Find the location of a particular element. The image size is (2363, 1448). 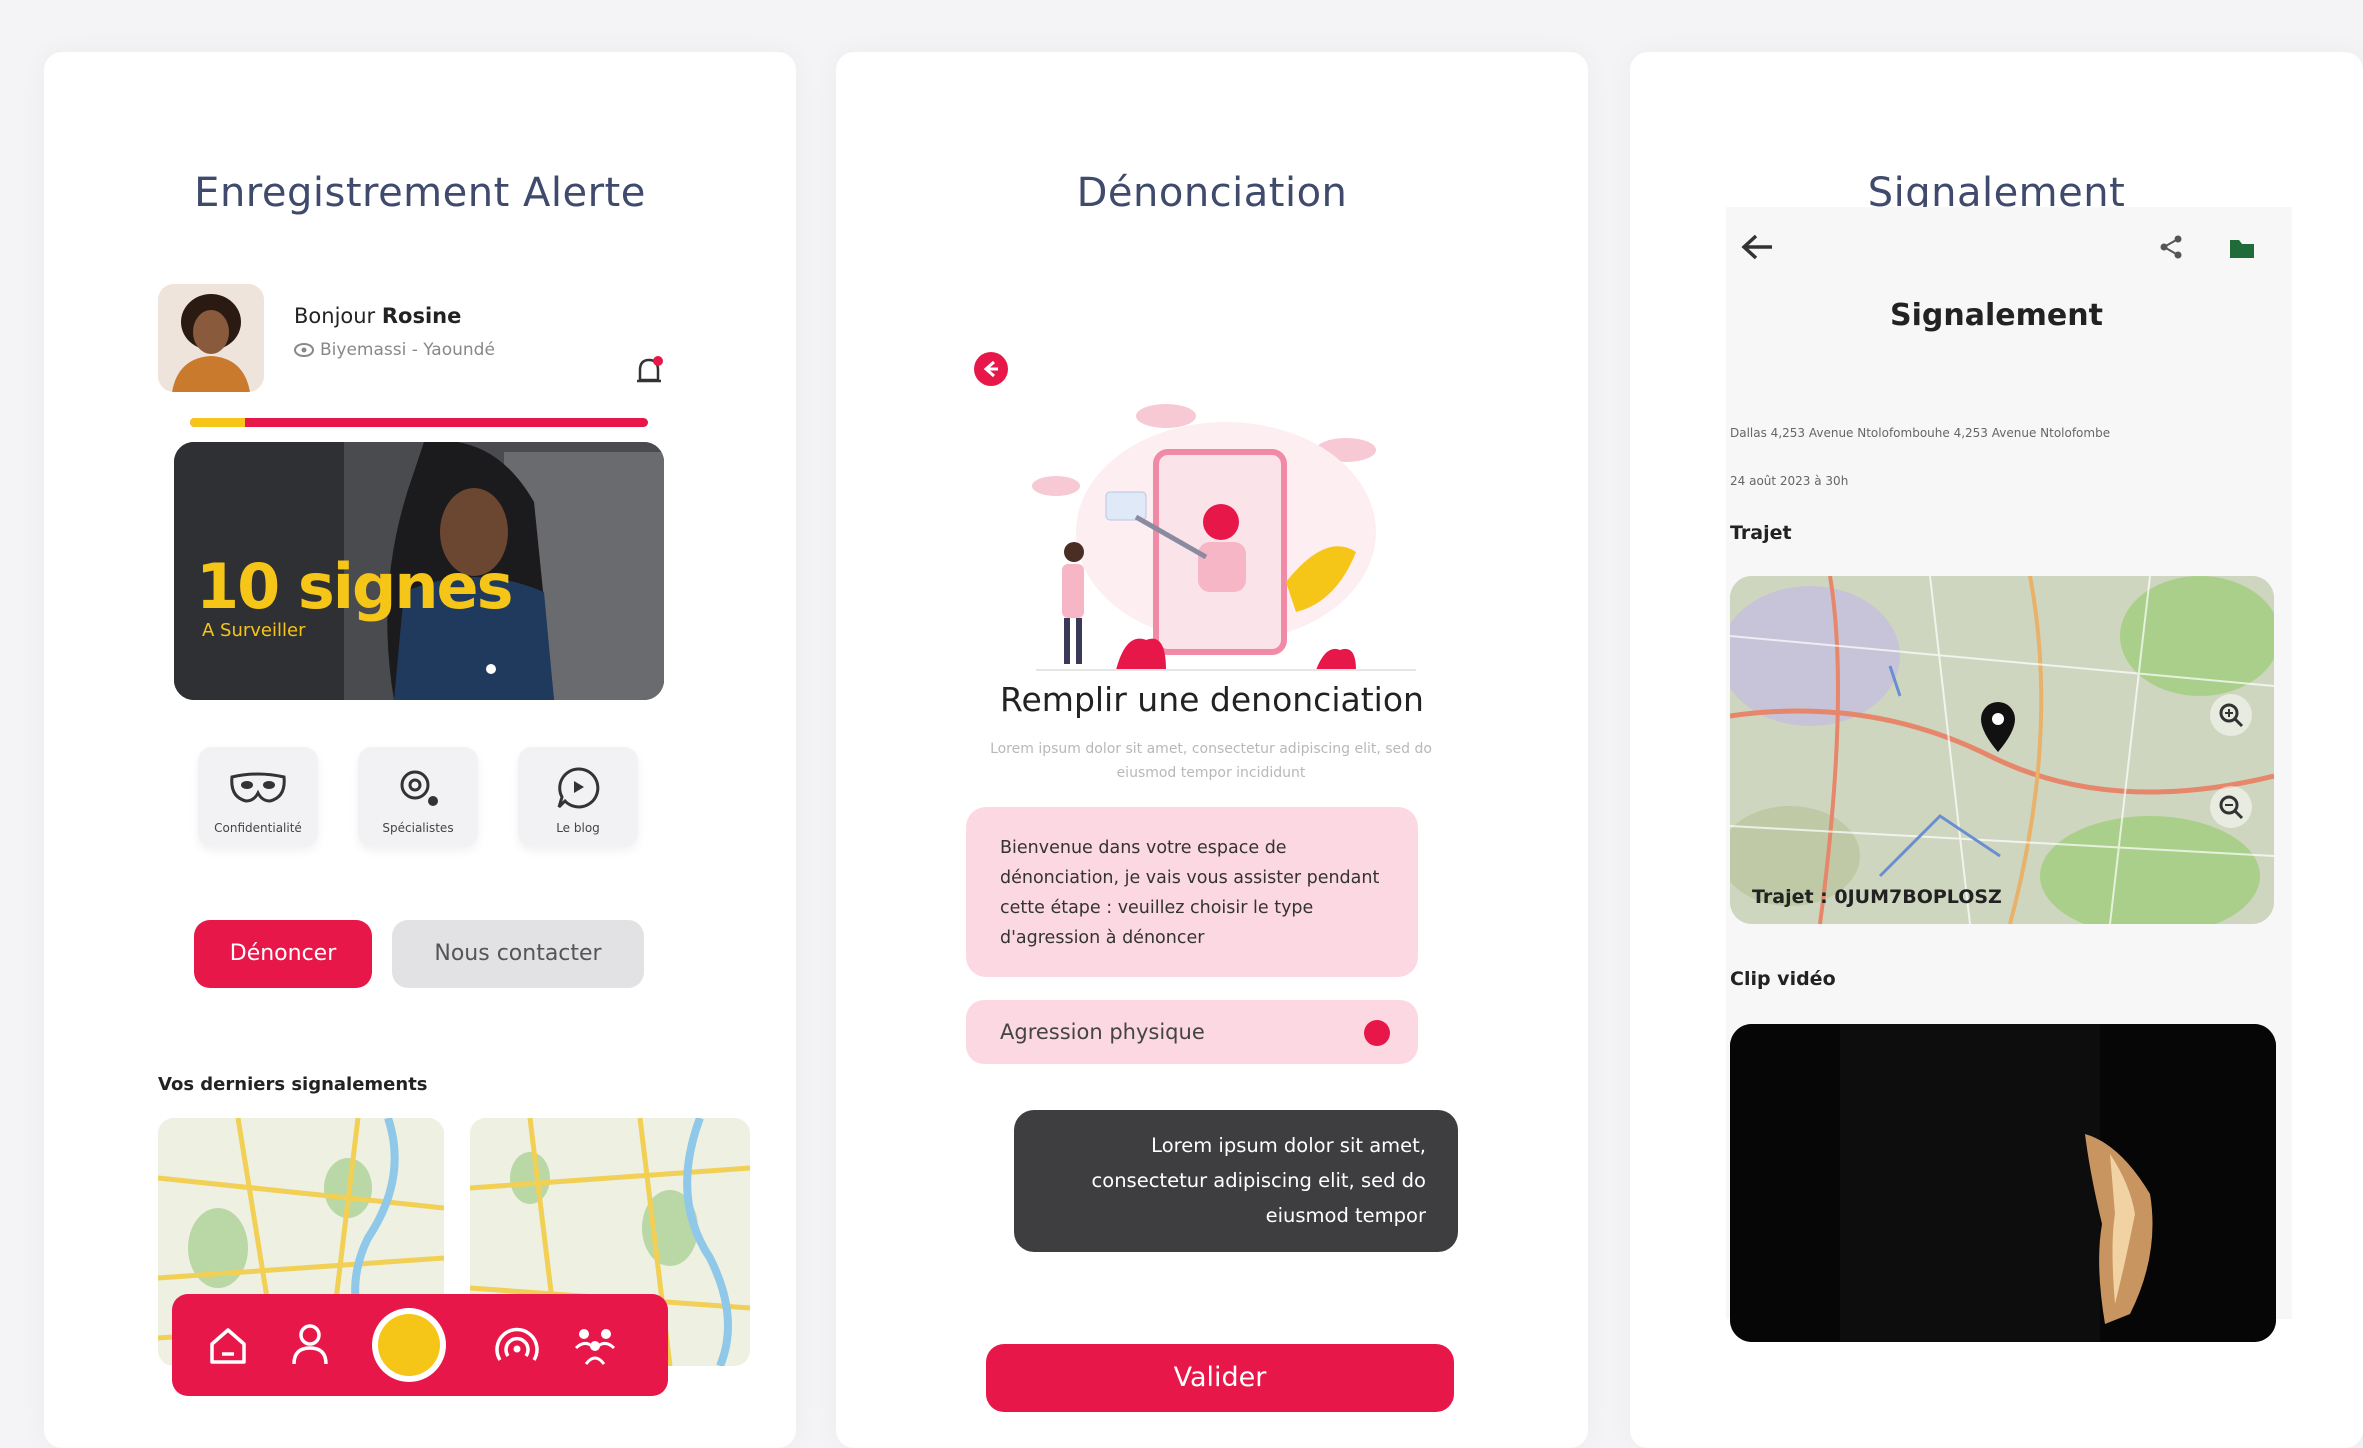

panel-title: Dénonciation is located at coordinates (1212, 193).